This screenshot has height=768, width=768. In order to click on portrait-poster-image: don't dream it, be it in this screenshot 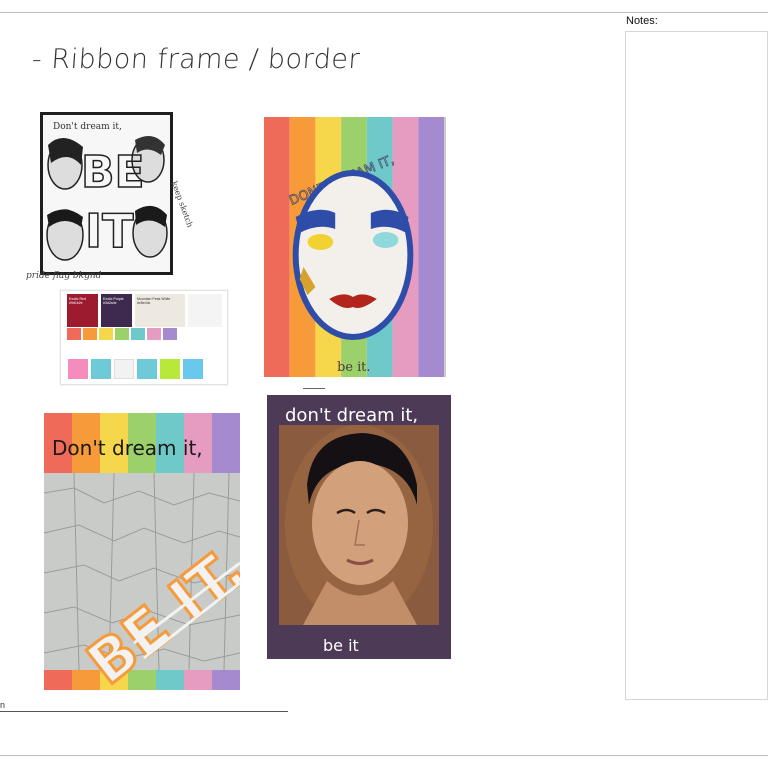, I will do `click(359, 527)`.